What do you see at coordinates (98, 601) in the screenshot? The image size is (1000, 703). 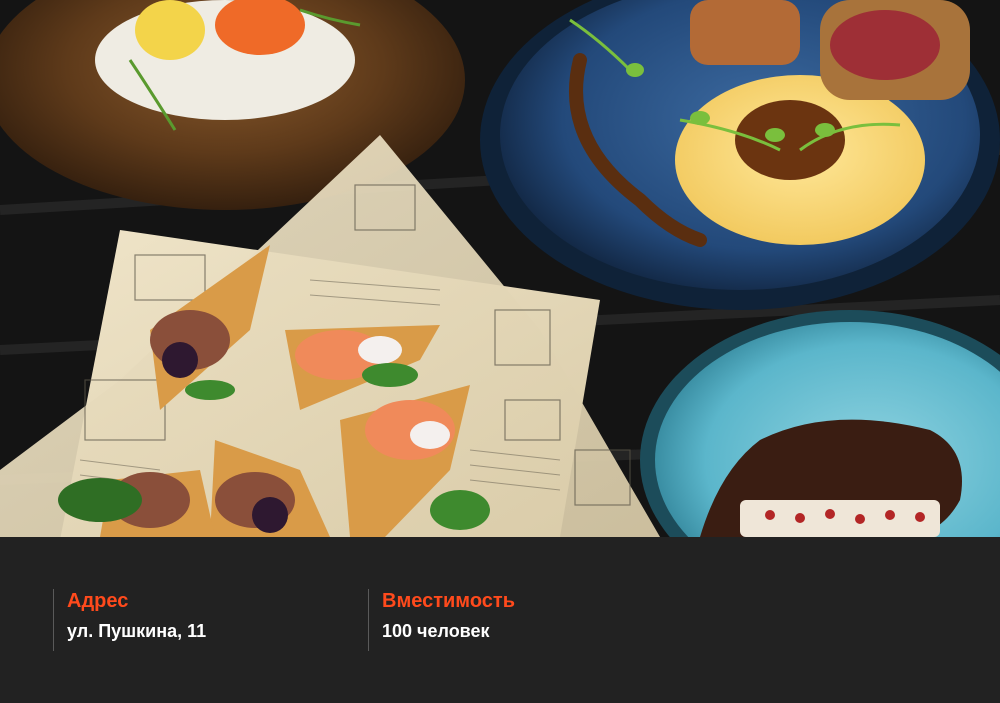 I see `address-label: Адрес` at bounding box center [98, 601].